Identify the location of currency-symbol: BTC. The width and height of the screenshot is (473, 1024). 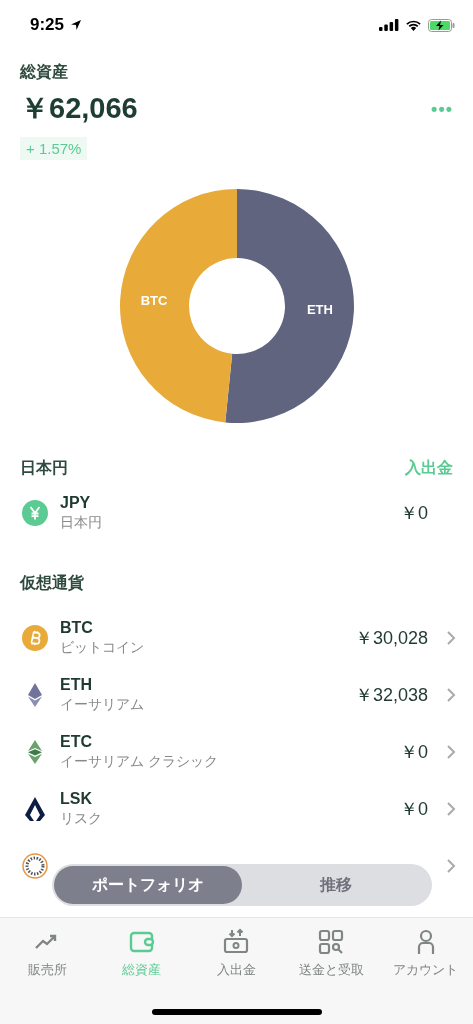
(77, 627).